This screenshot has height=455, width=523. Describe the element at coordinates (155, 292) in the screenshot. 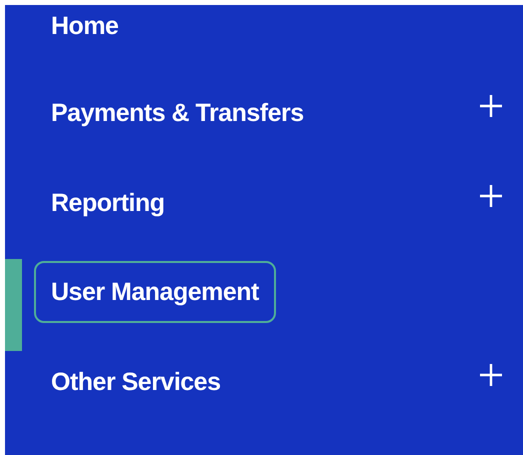

I see `menu-item: User Management` at that location.